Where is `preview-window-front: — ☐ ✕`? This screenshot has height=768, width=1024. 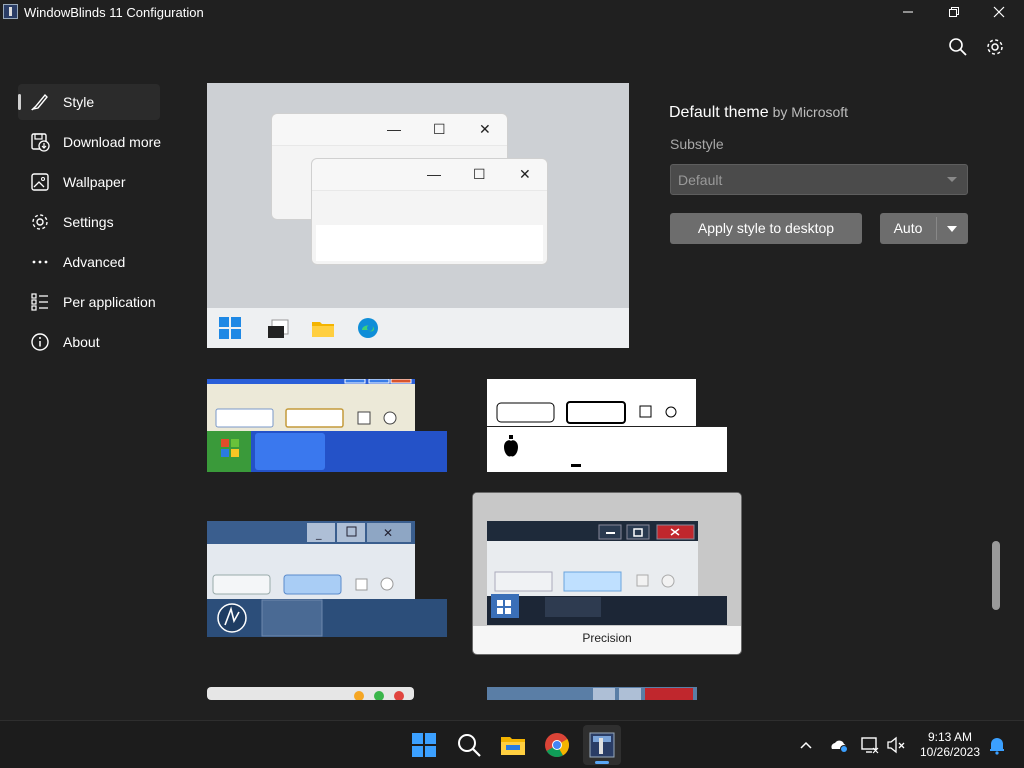
preview-window-front: — ☐ ✕ is located at coordinates (429, 211).